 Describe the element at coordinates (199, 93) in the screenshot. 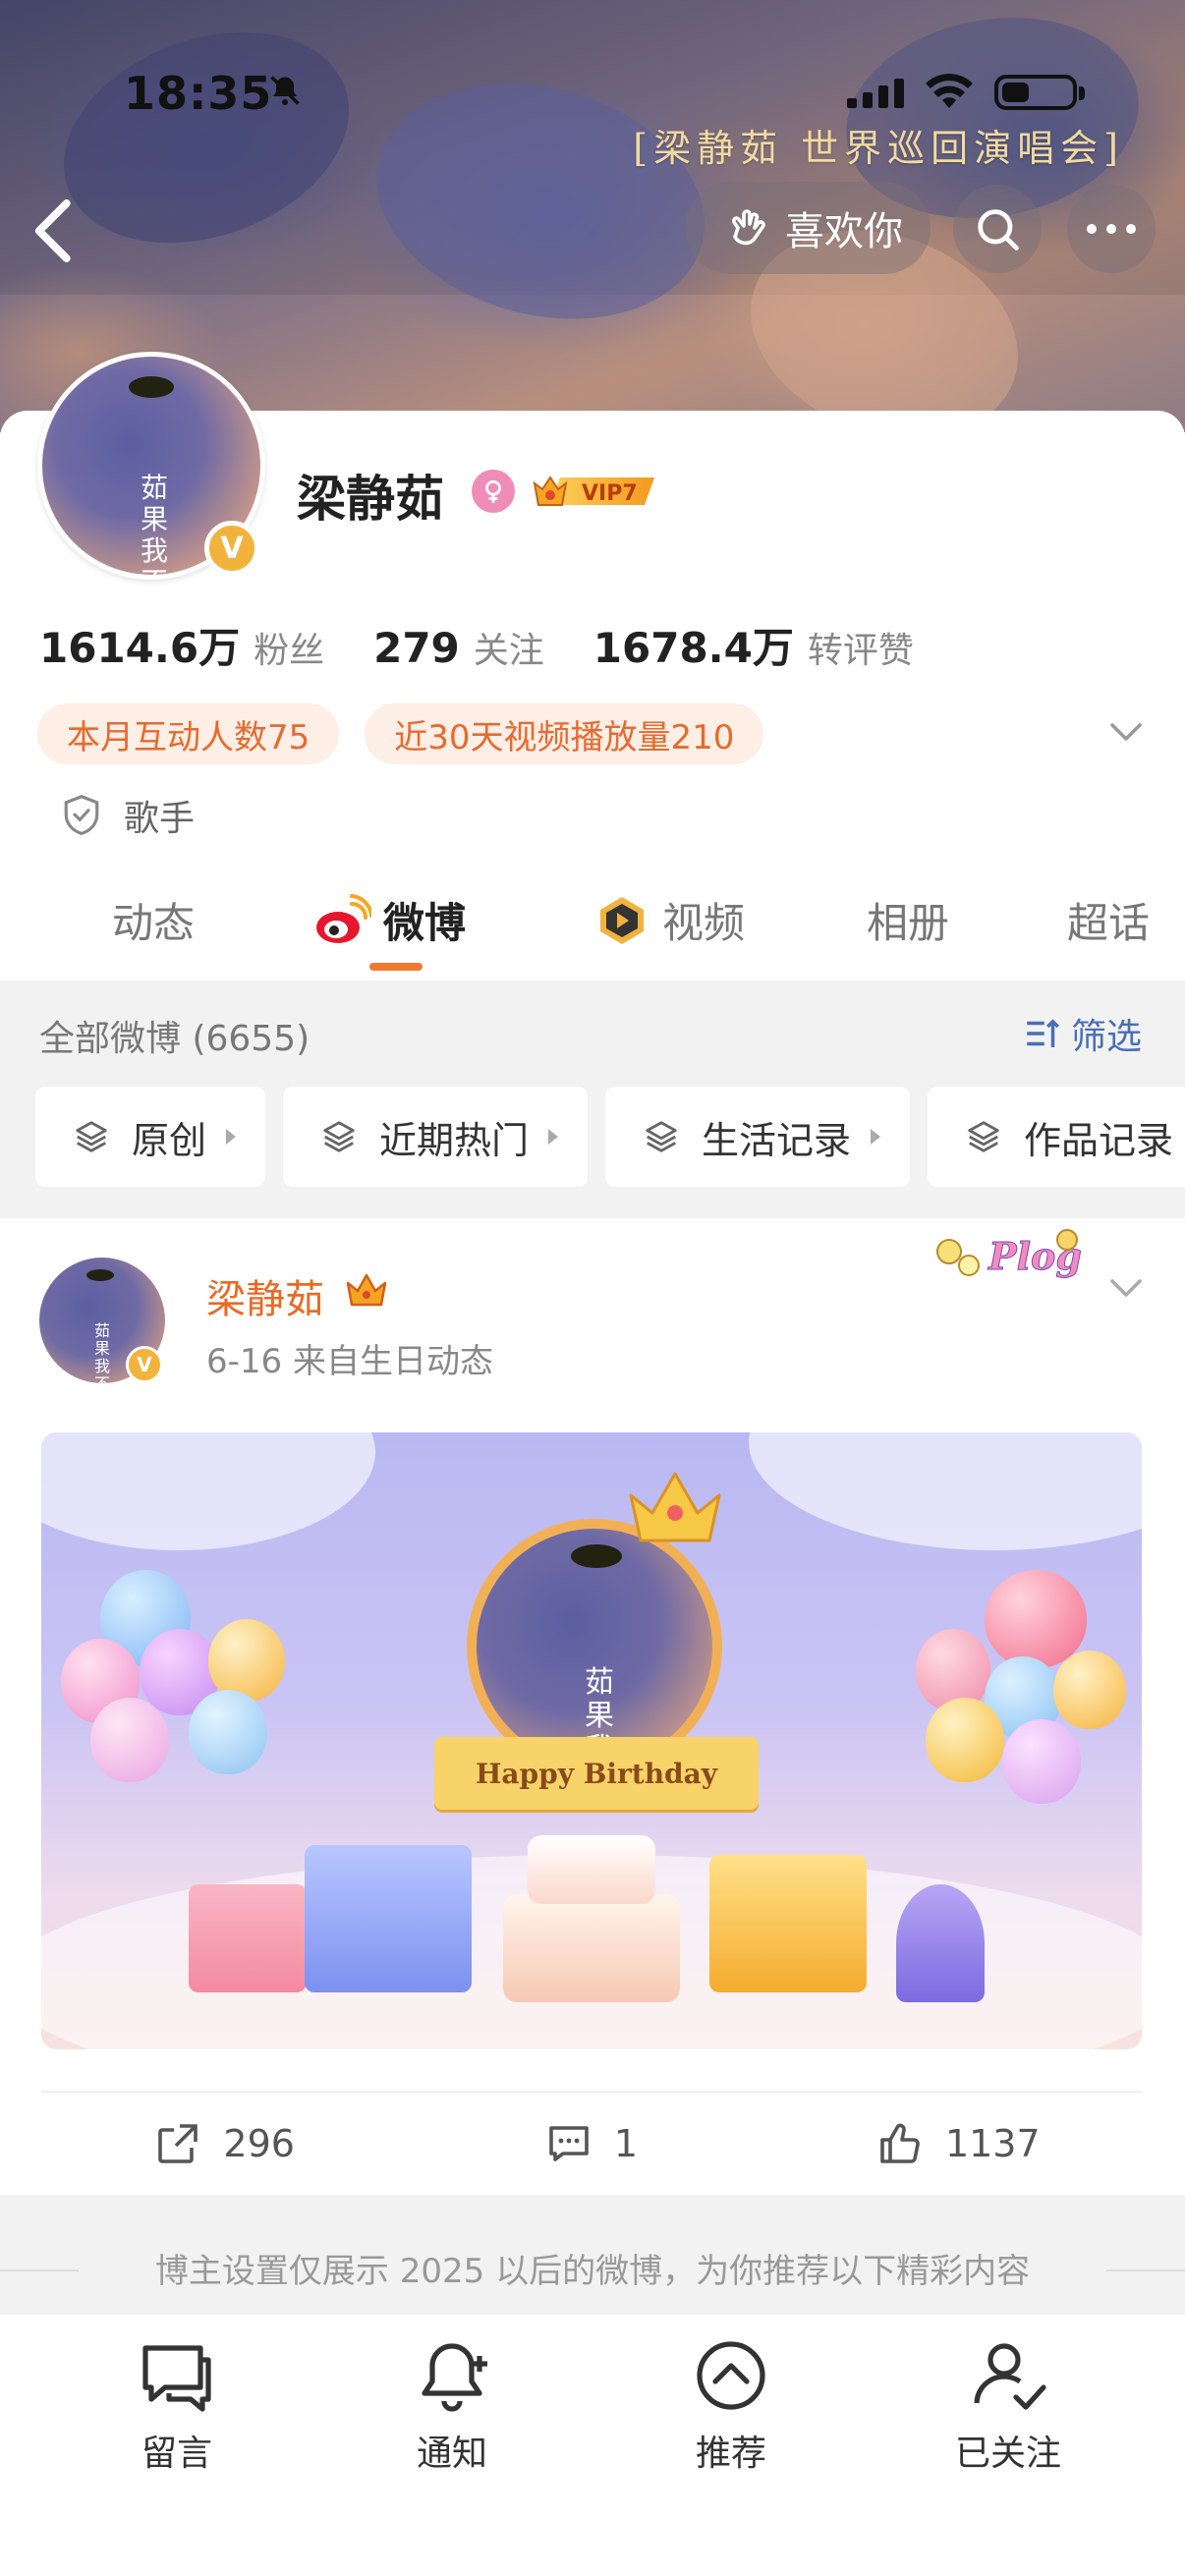

I see `status-time: 18:35` at that location.